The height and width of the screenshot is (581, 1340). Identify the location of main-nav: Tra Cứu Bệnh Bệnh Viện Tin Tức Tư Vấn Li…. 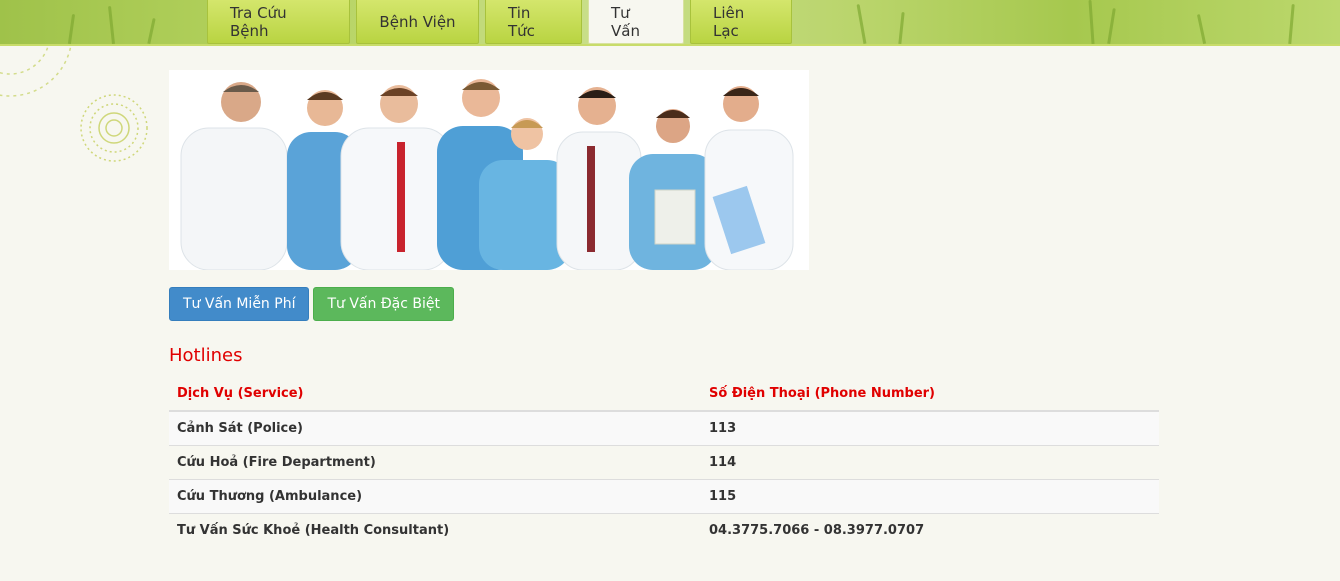
(499, 22).